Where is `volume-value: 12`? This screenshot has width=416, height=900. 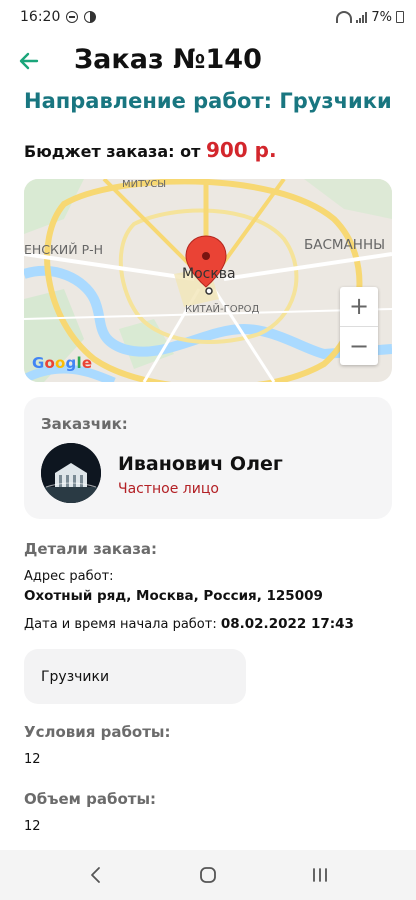
volume-value: 12 is located at coordinates (32, 826).